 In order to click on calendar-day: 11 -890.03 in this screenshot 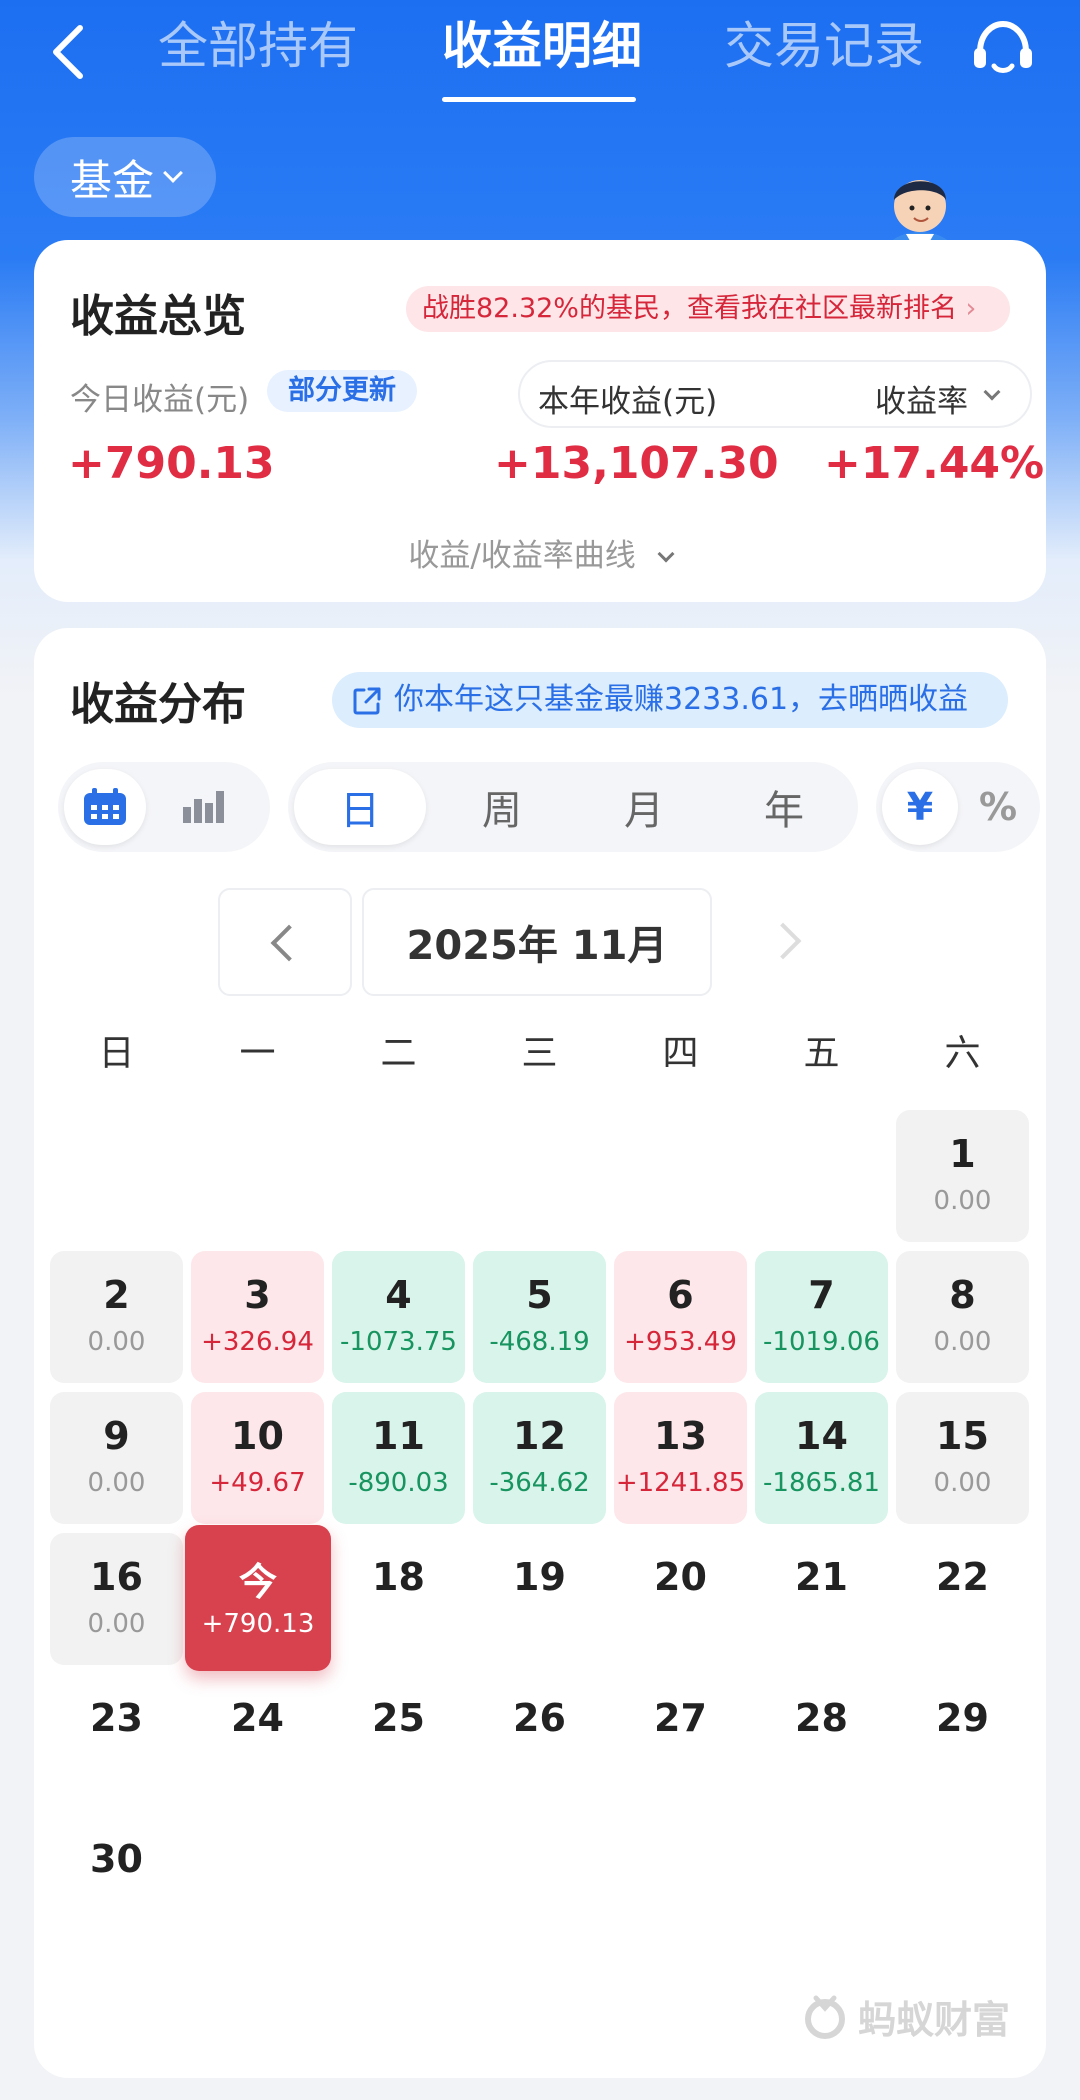, I will do `click(398, 1458)`.